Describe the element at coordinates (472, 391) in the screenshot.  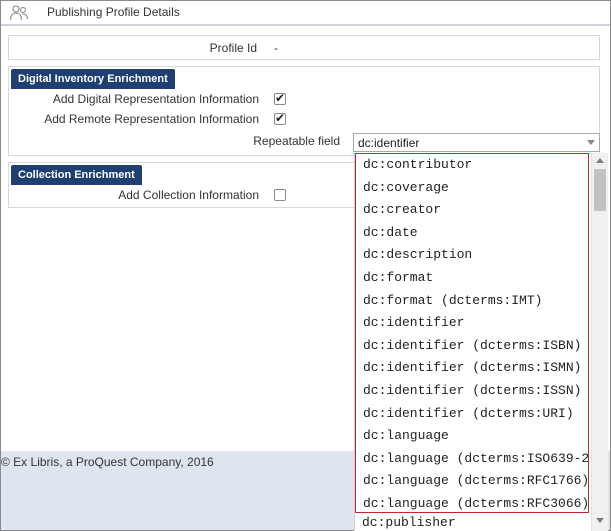
I see `dropdown-option: dc:identifier (dcterms:ISSN)` at that location.